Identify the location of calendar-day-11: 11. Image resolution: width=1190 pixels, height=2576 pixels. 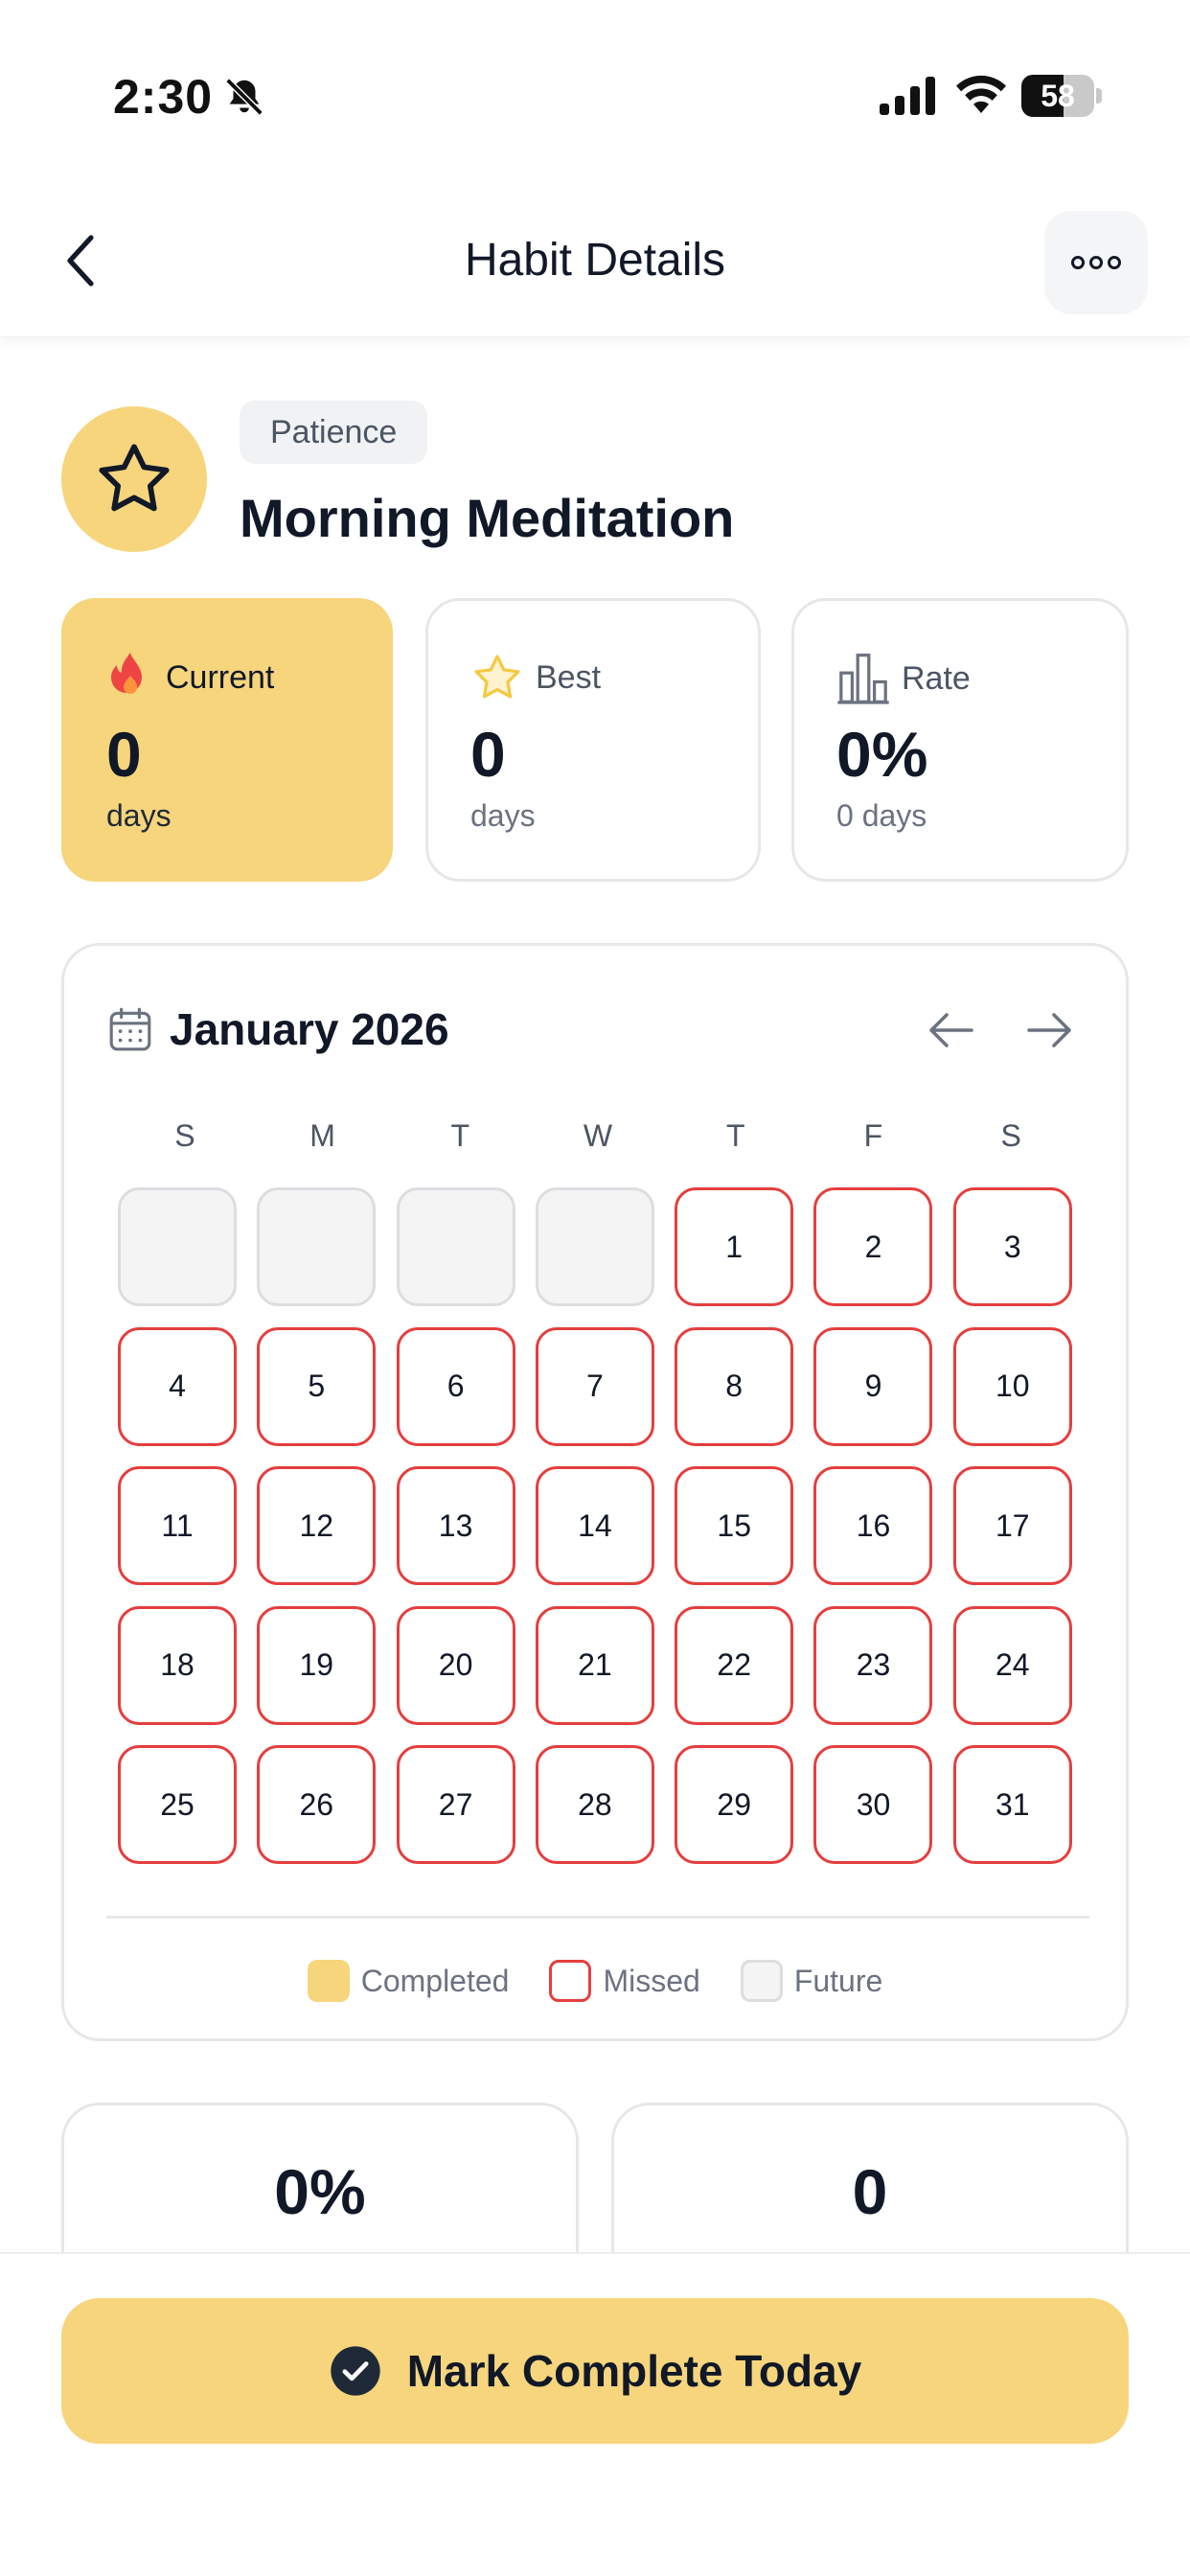
(178, 1525).